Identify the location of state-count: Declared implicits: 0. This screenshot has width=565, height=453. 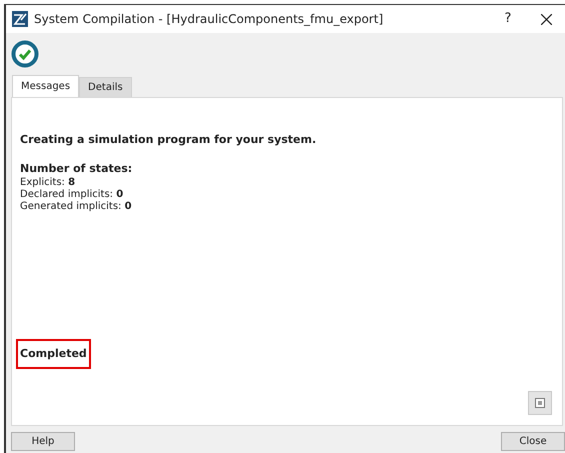
(72, 195).